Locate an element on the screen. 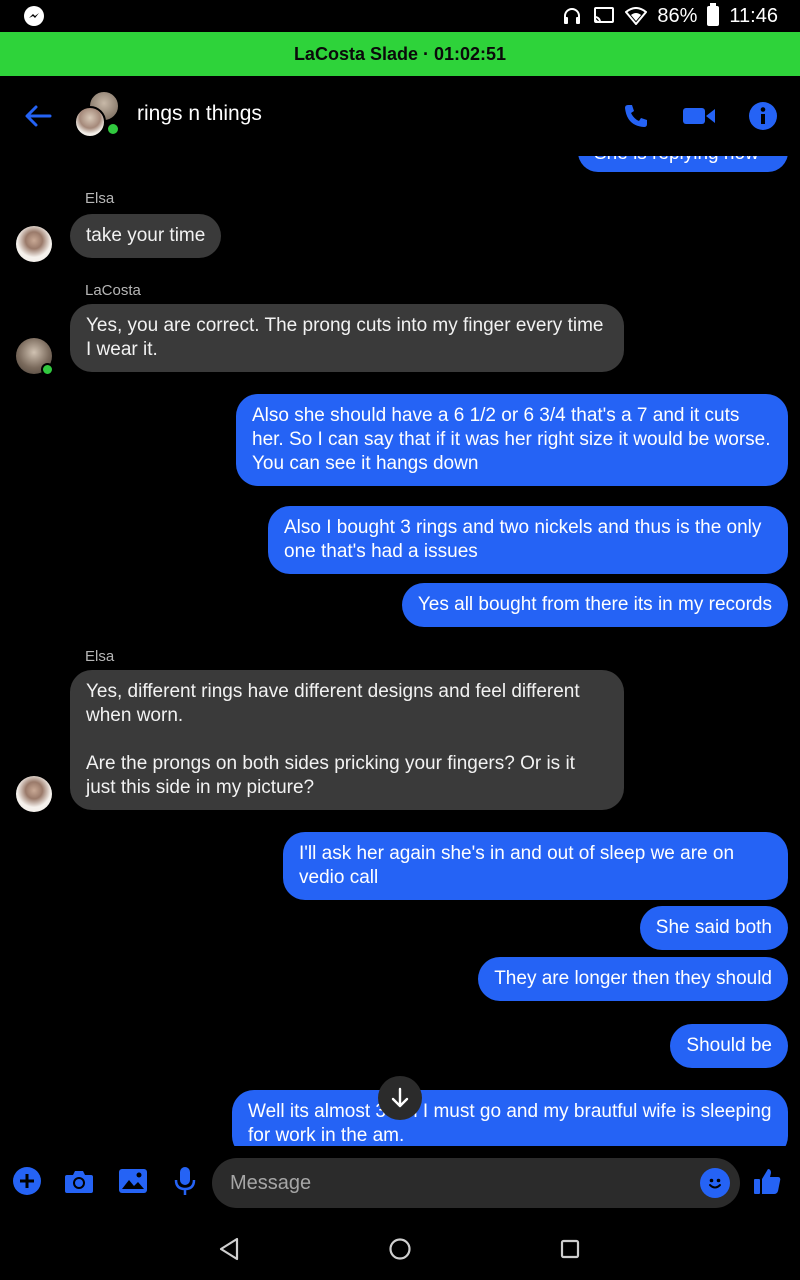  battery-percent: 86% is located at coordinates (677, 15).